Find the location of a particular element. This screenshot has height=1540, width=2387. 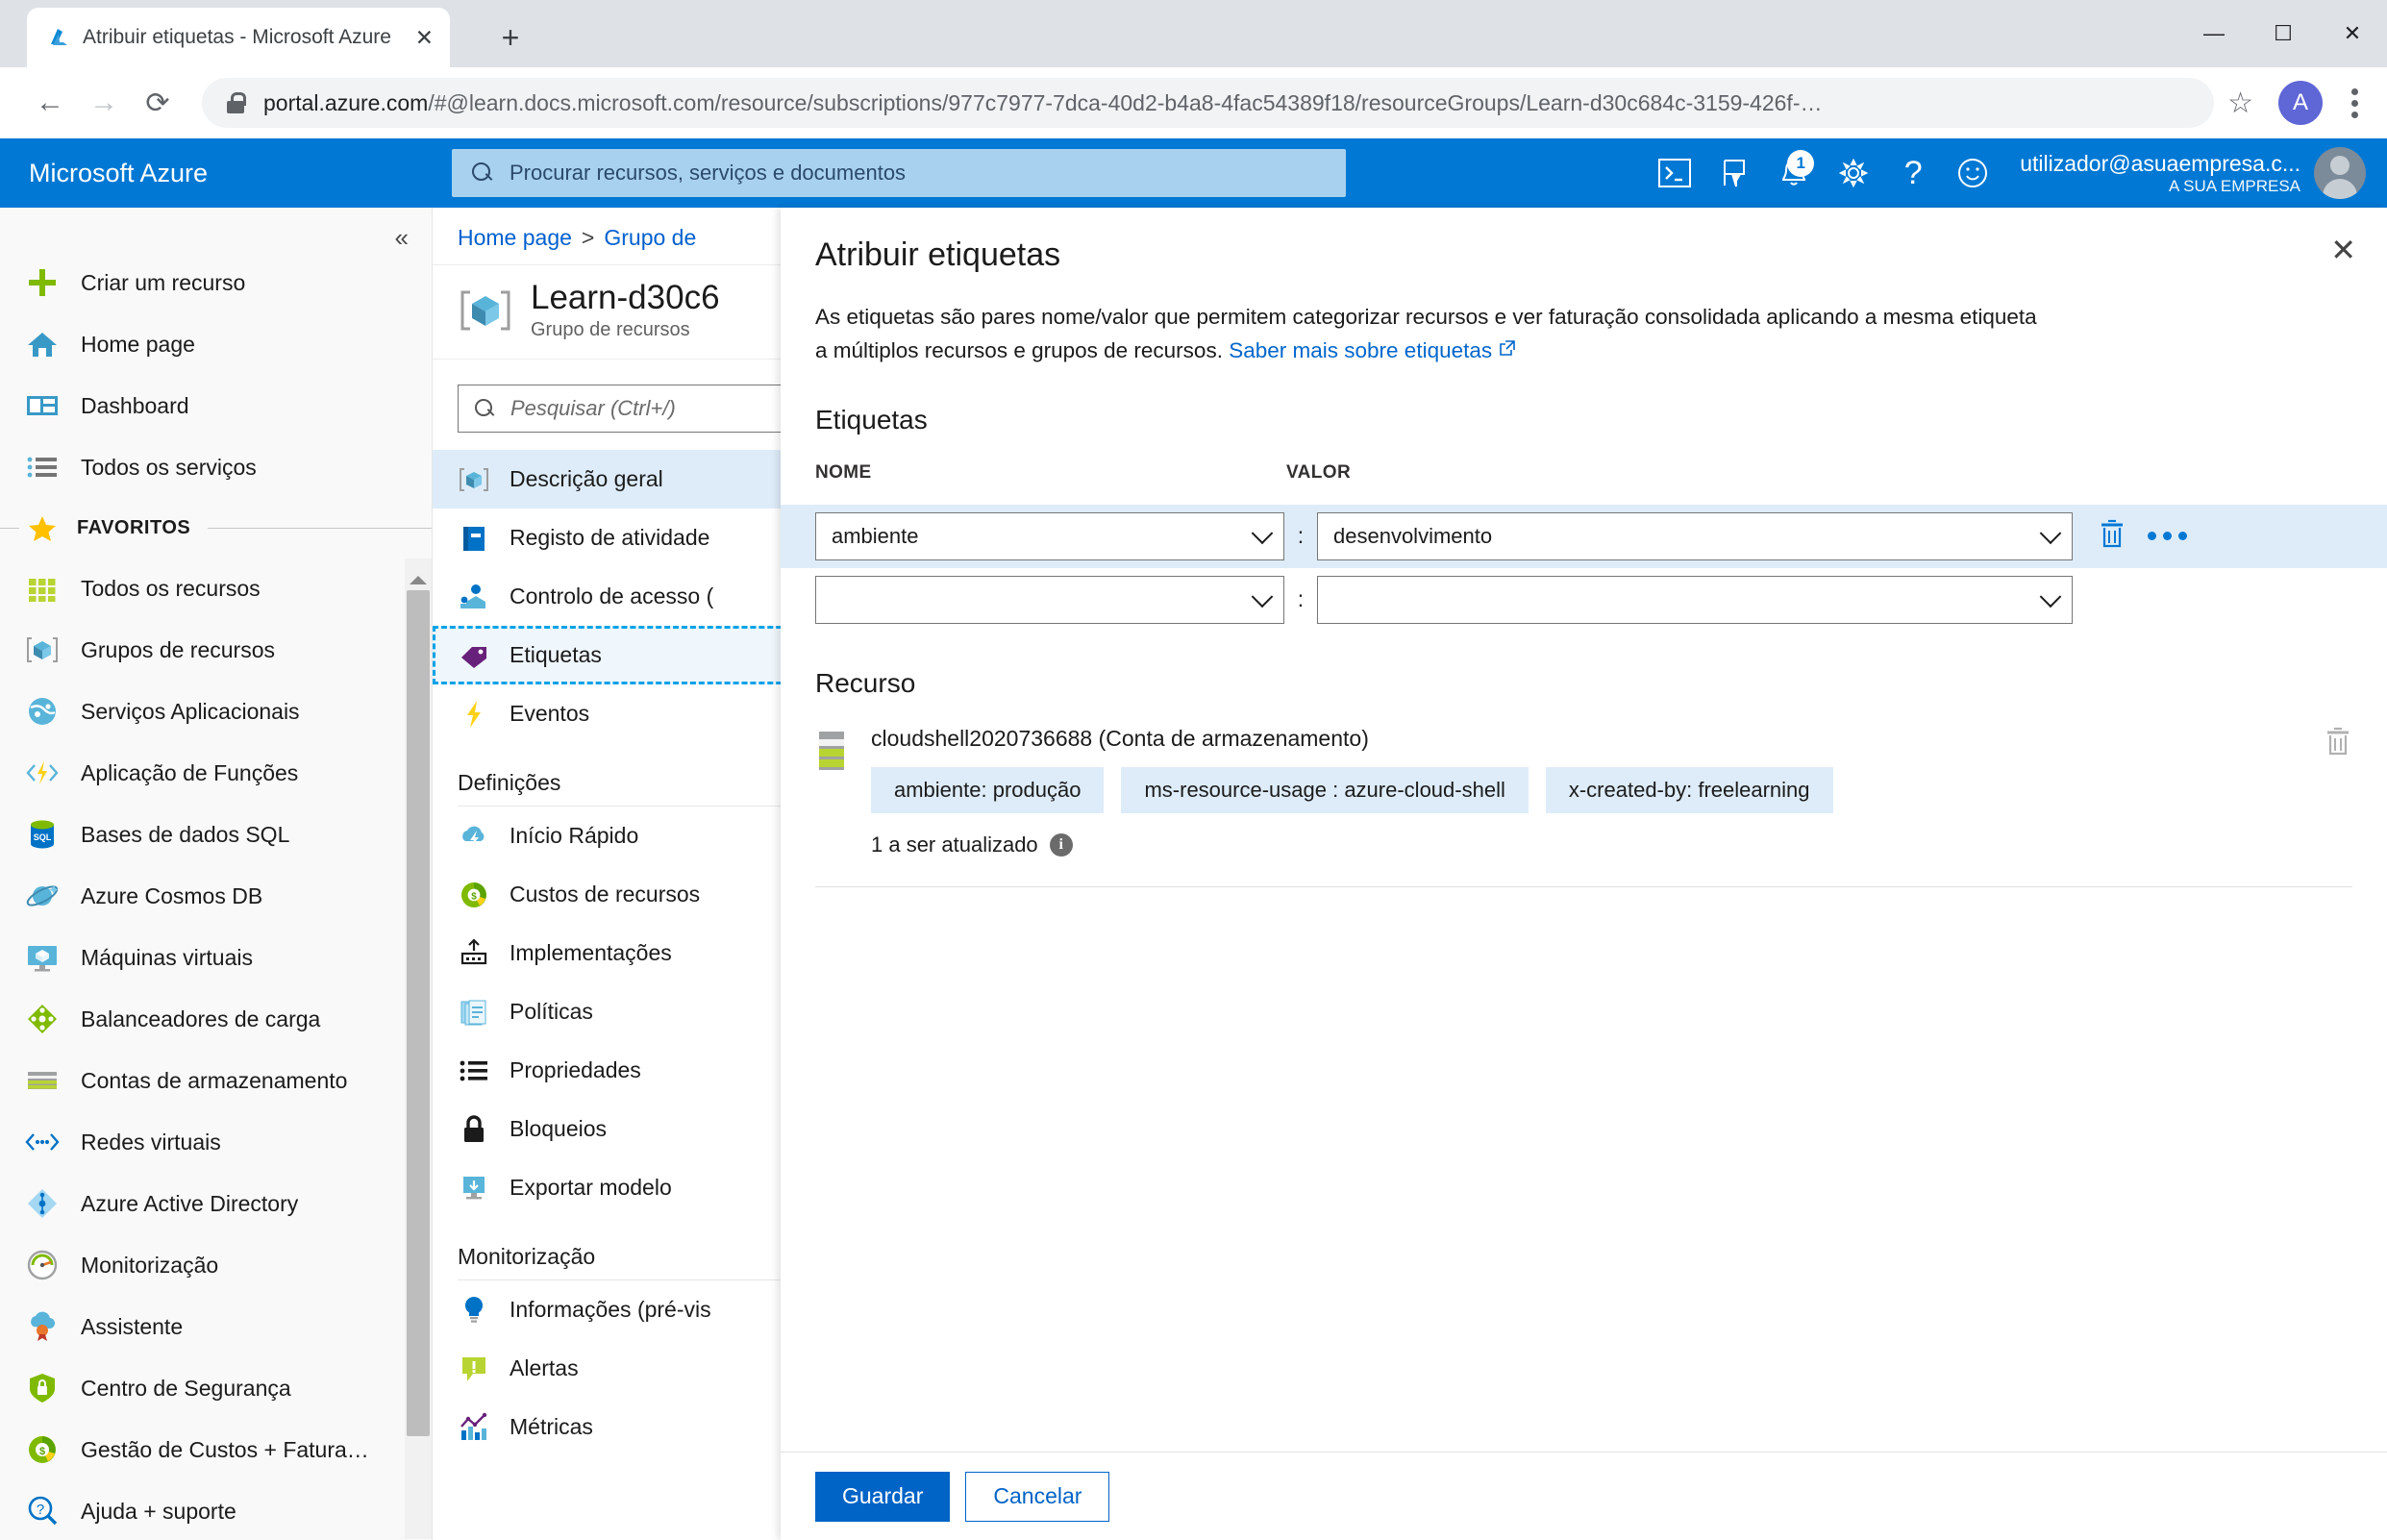

learn-more-link: Saber mais sobre etiquetas is located at coordinates (1360, 350).